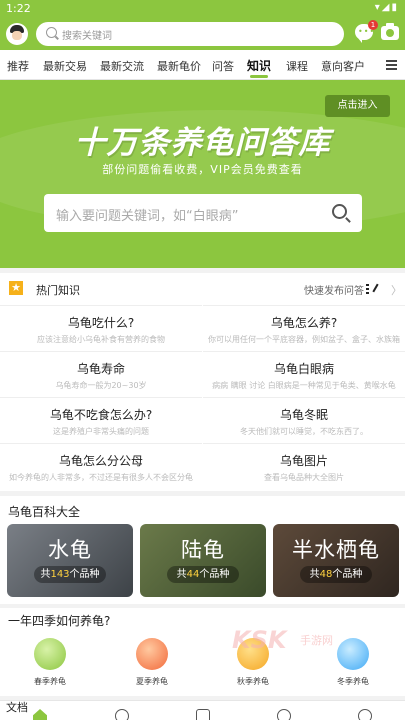 This screenshot has height=720, width=405. I want to click on season-label: 秋季养龟, so click(253, 681).